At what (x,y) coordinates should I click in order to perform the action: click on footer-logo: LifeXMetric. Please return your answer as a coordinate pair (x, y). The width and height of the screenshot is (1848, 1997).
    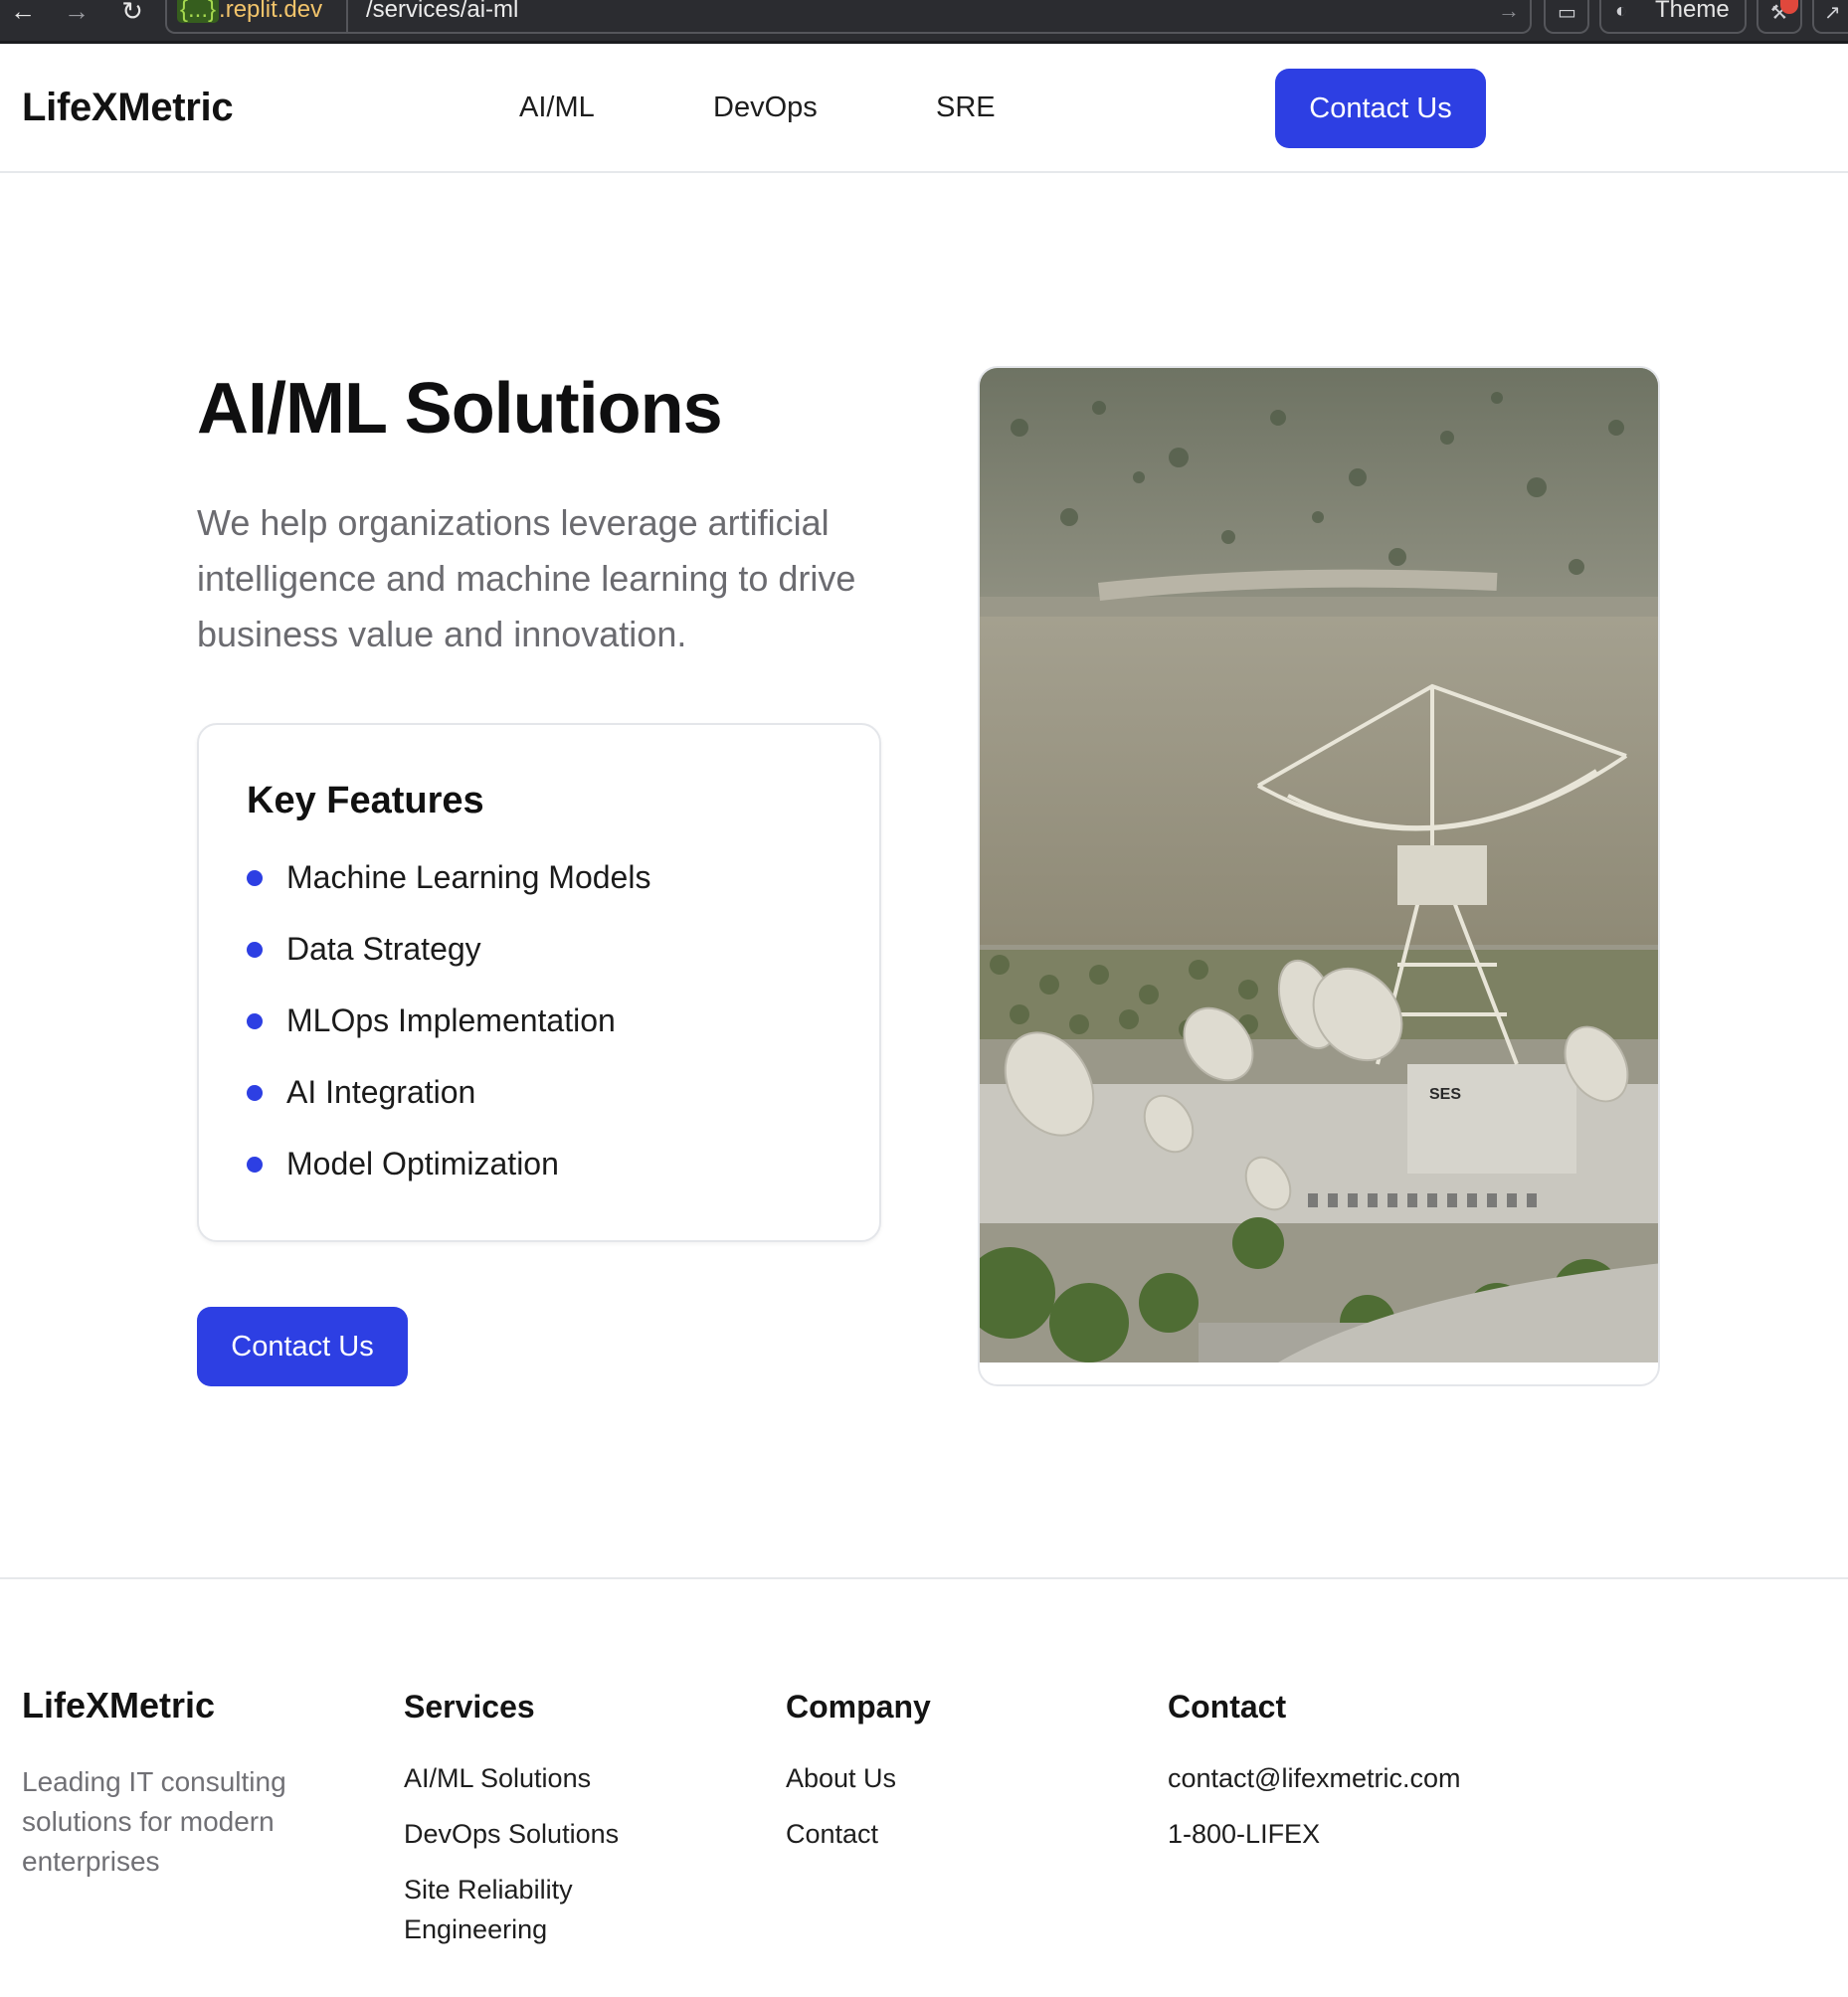
    Looking at the image, I should click on (118, 1706).